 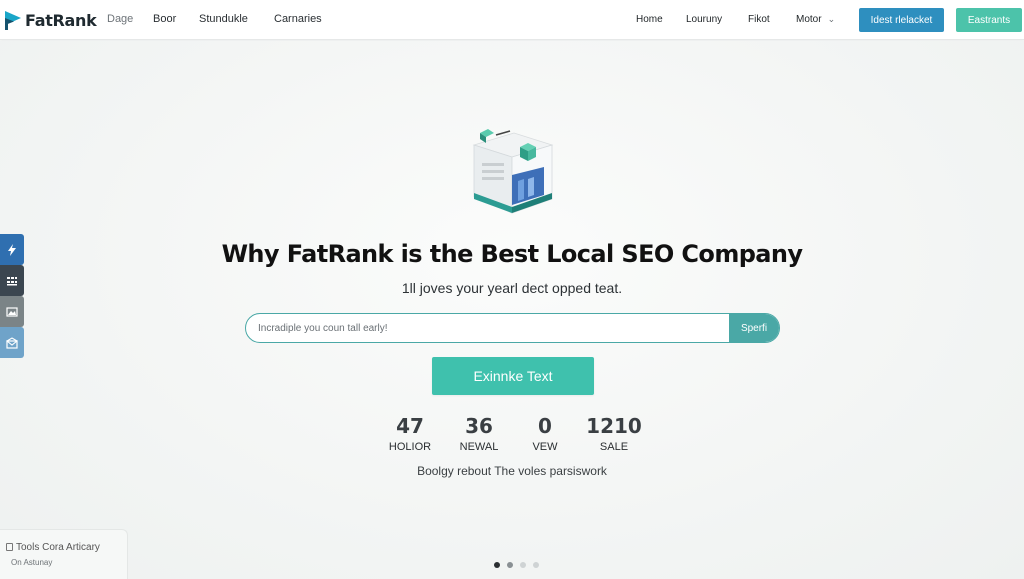 What do you see at coordinates (223, 19) in the screenshot?
I see `nav-link-stundukle: Stundukle` at bounding box center [223, 19].